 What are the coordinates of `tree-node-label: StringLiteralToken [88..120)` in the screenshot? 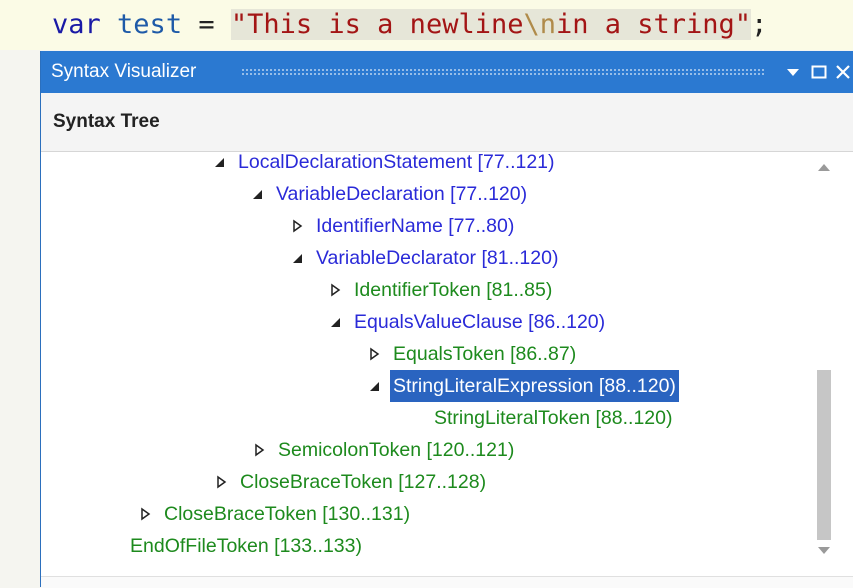 It's located at (553, 418).